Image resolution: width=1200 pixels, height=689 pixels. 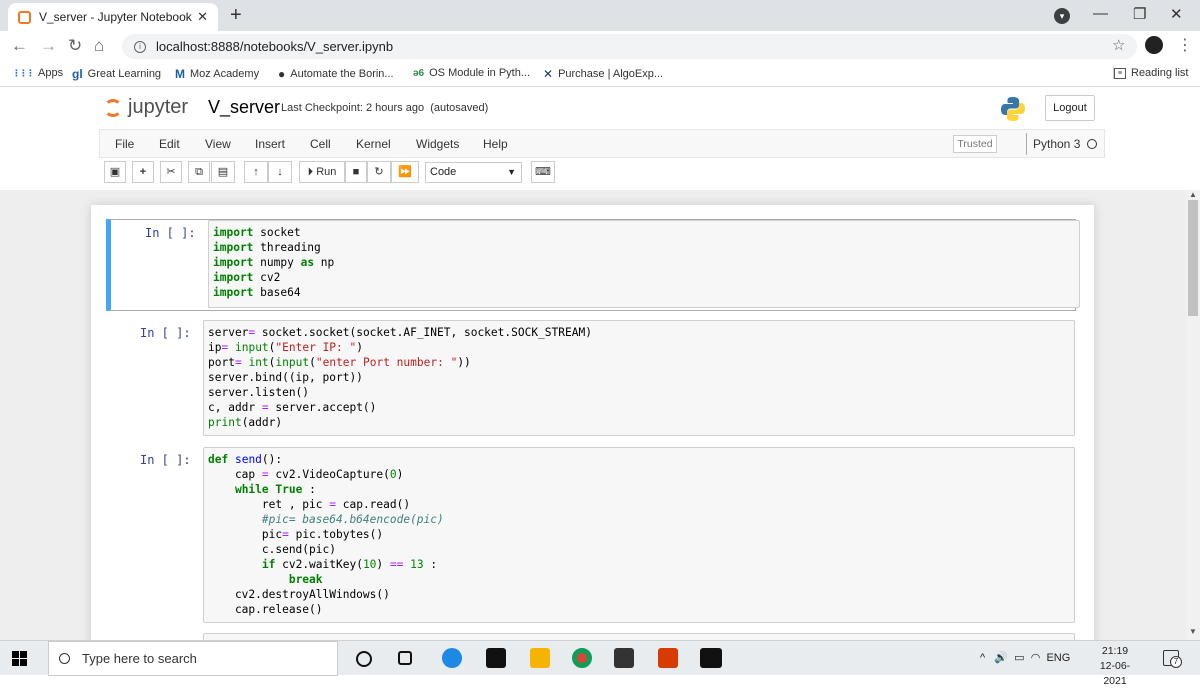 I want to click on menu-insert: Insert, so click(x=270, y=144).